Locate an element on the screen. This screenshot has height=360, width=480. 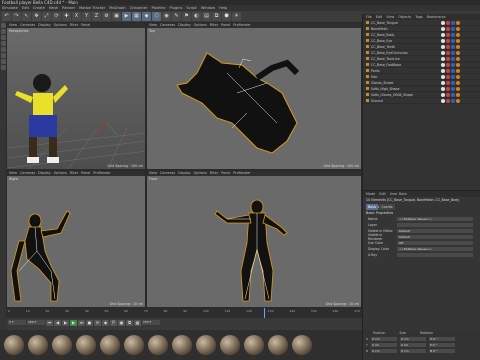
coord-size-field: 0 cm is located at coordinates (413, 351).